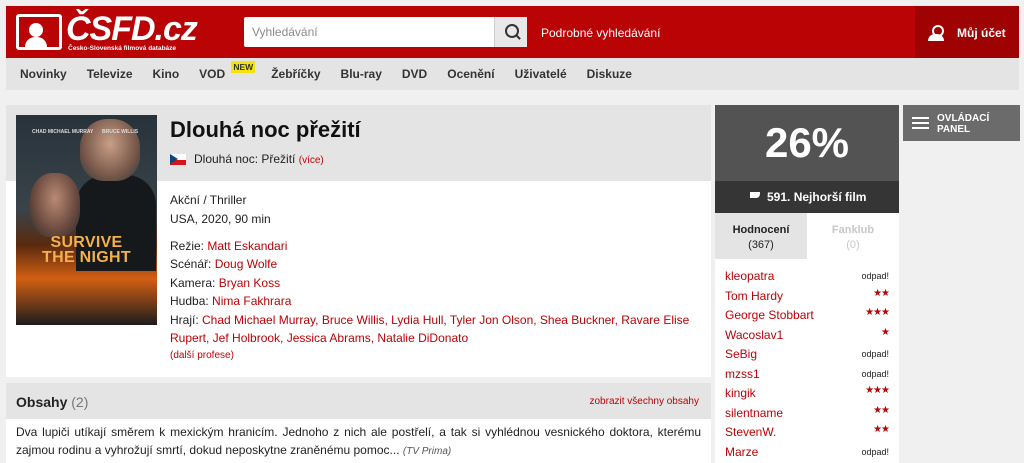 This screenshot has width=1024, height=463. I want to click on rater-row: George Stobbart ★★★, so click(807, 316).